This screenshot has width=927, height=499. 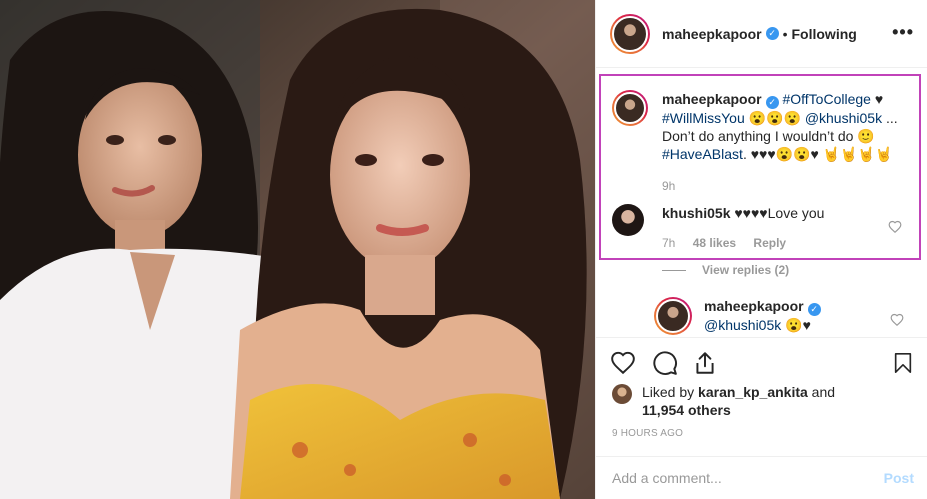 I want to click on liker-username: karan_kp_ankita, so click(x=753, y=392).